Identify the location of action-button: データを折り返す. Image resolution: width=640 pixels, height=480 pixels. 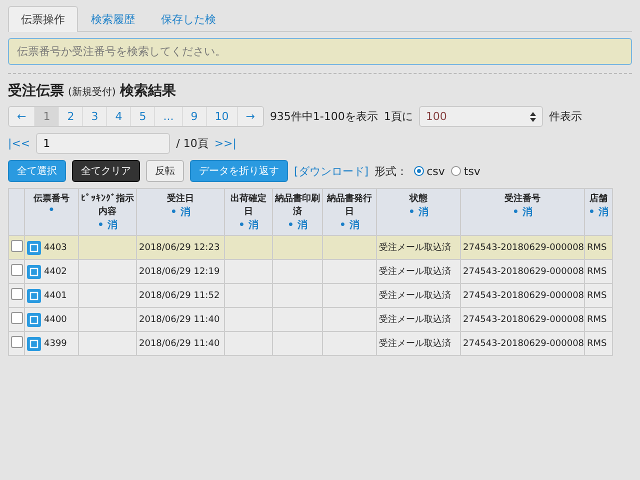
(239, 171).